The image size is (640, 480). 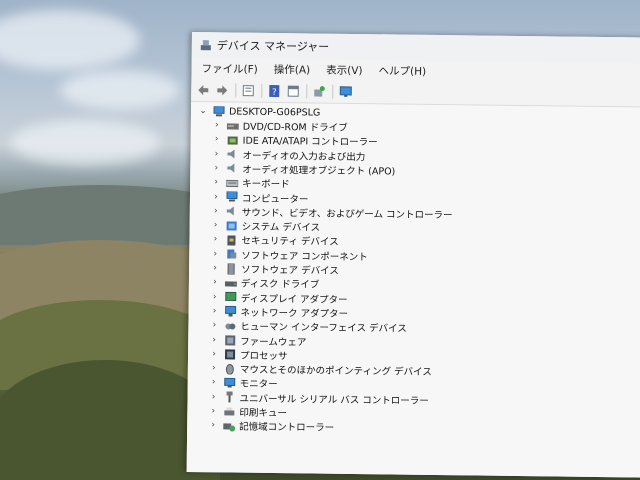 What do you see at coordinates (345, 92) in the screenshot?
I see `monitor-scan-icon` at bounding box center [345, 92].